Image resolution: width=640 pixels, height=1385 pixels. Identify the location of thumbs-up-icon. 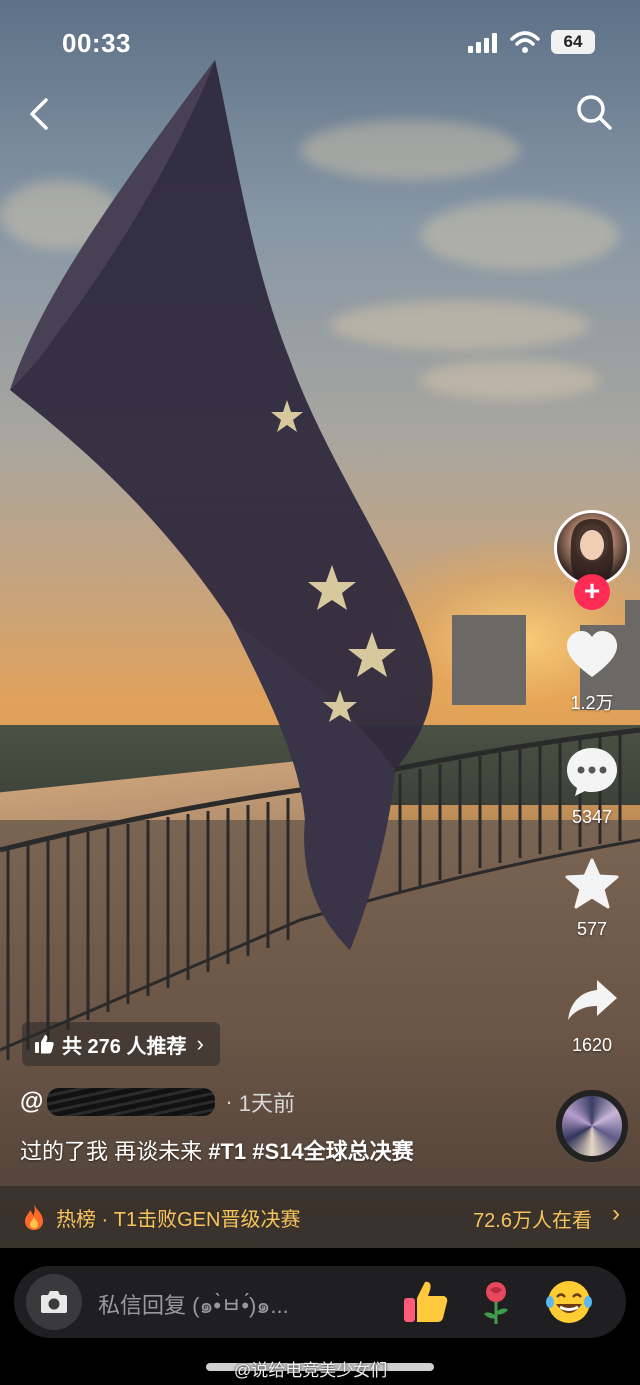
(44, 1044).